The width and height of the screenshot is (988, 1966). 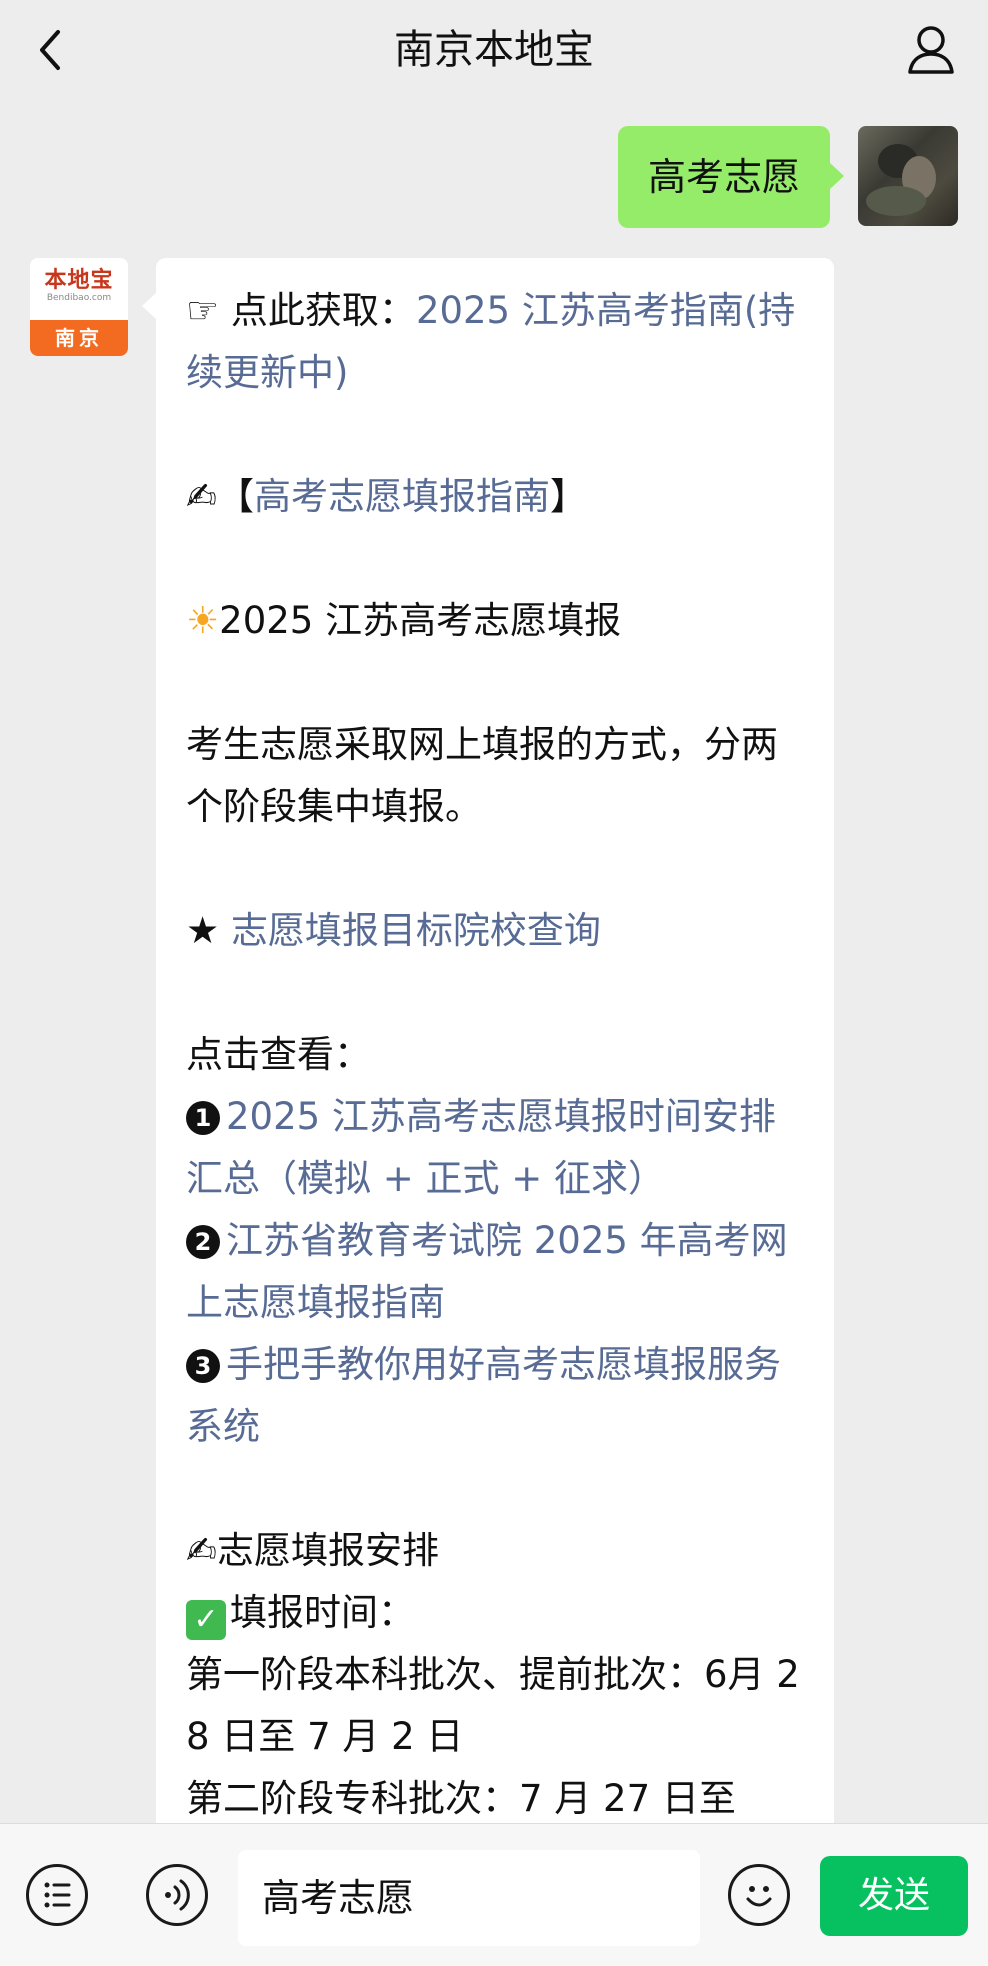 What do you see at coordinates (498, 1613) in the screenshot?
I see `time-label: ✓ 填报时间：` at bounding box center [498, 1613].